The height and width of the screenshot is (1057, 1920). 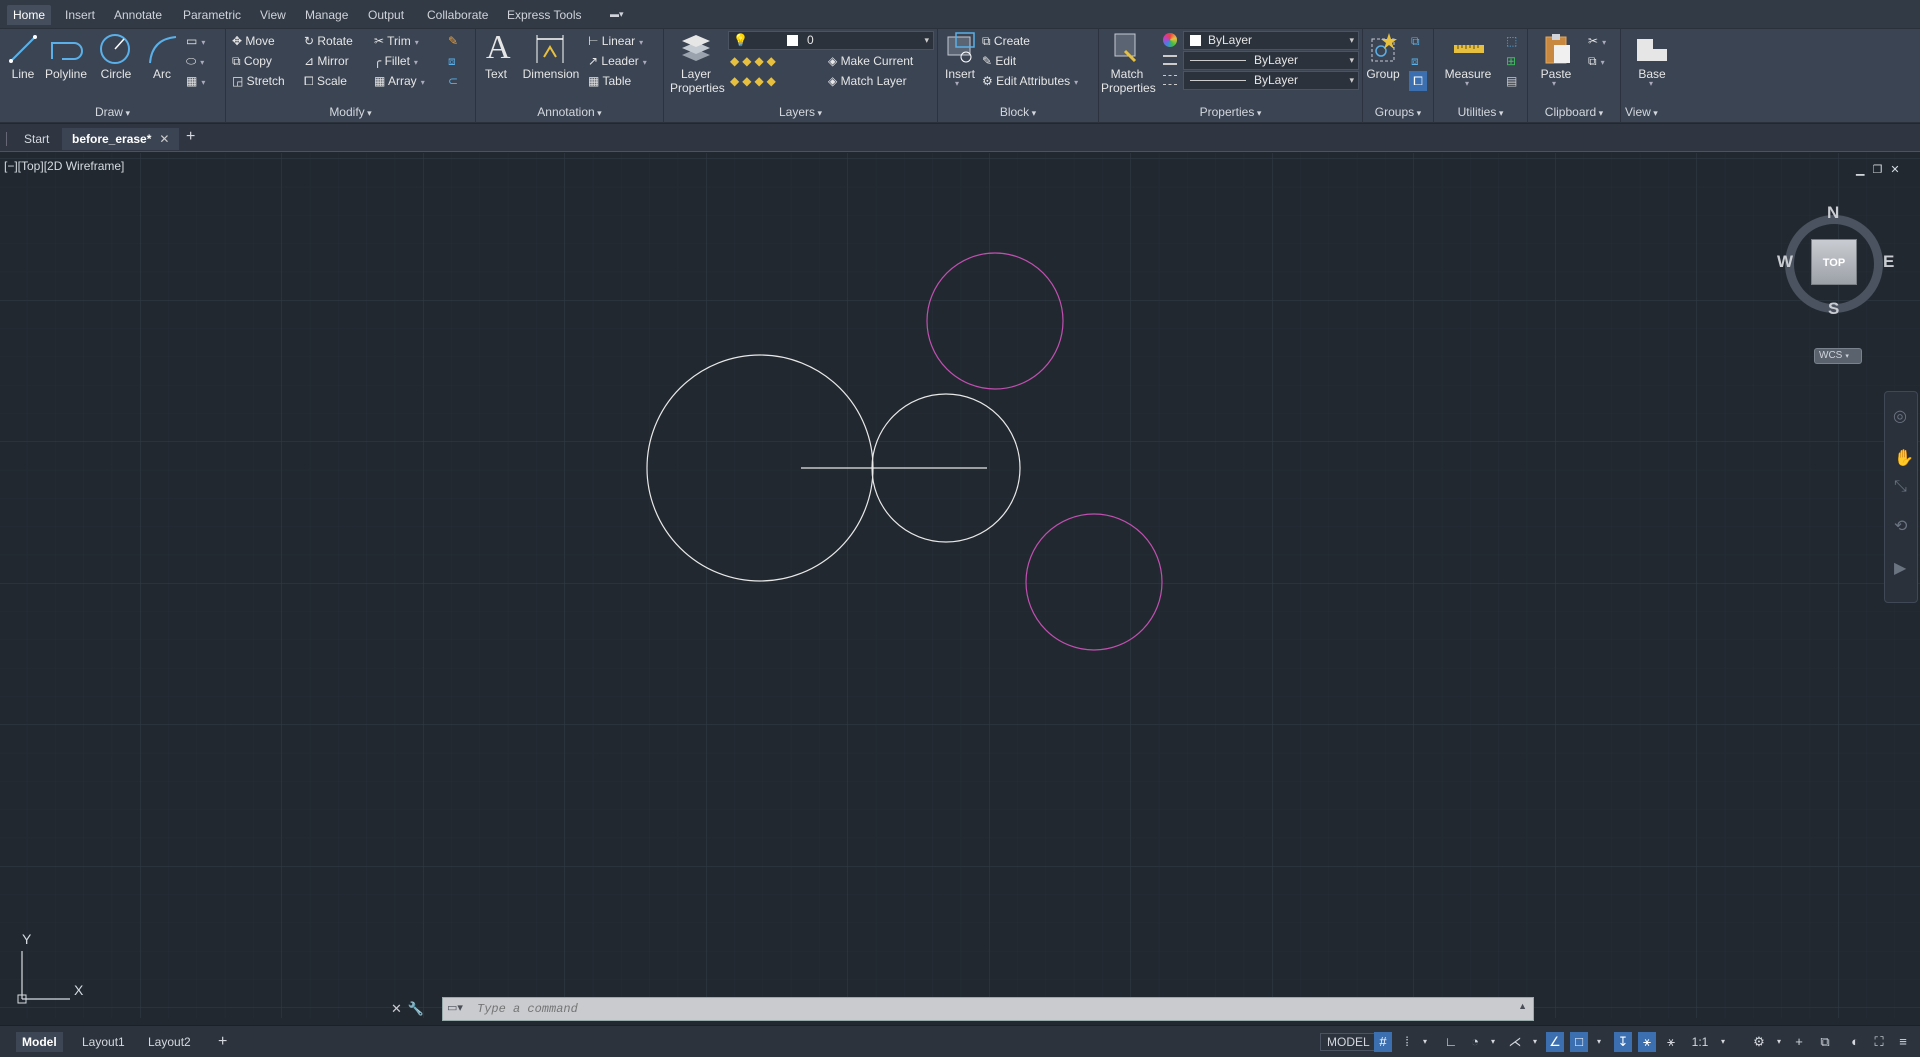 I want to click on table-button: ▦ Table, so click(x=609, y=81).